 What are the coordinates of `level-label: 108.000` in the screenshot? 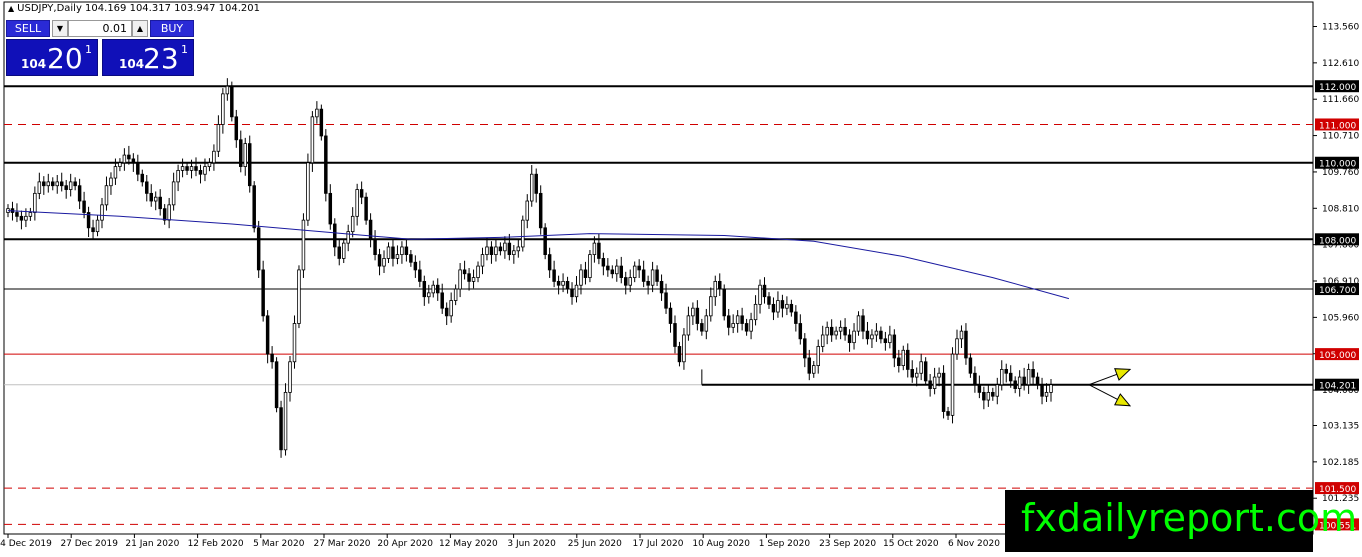 It's located at (1337, 241).